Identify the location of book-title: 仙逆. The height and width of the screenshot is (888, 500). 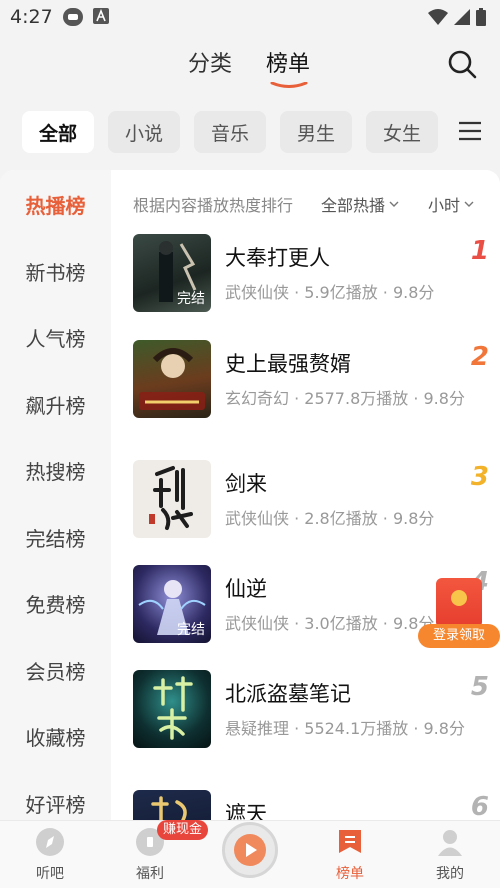
(246, 589).